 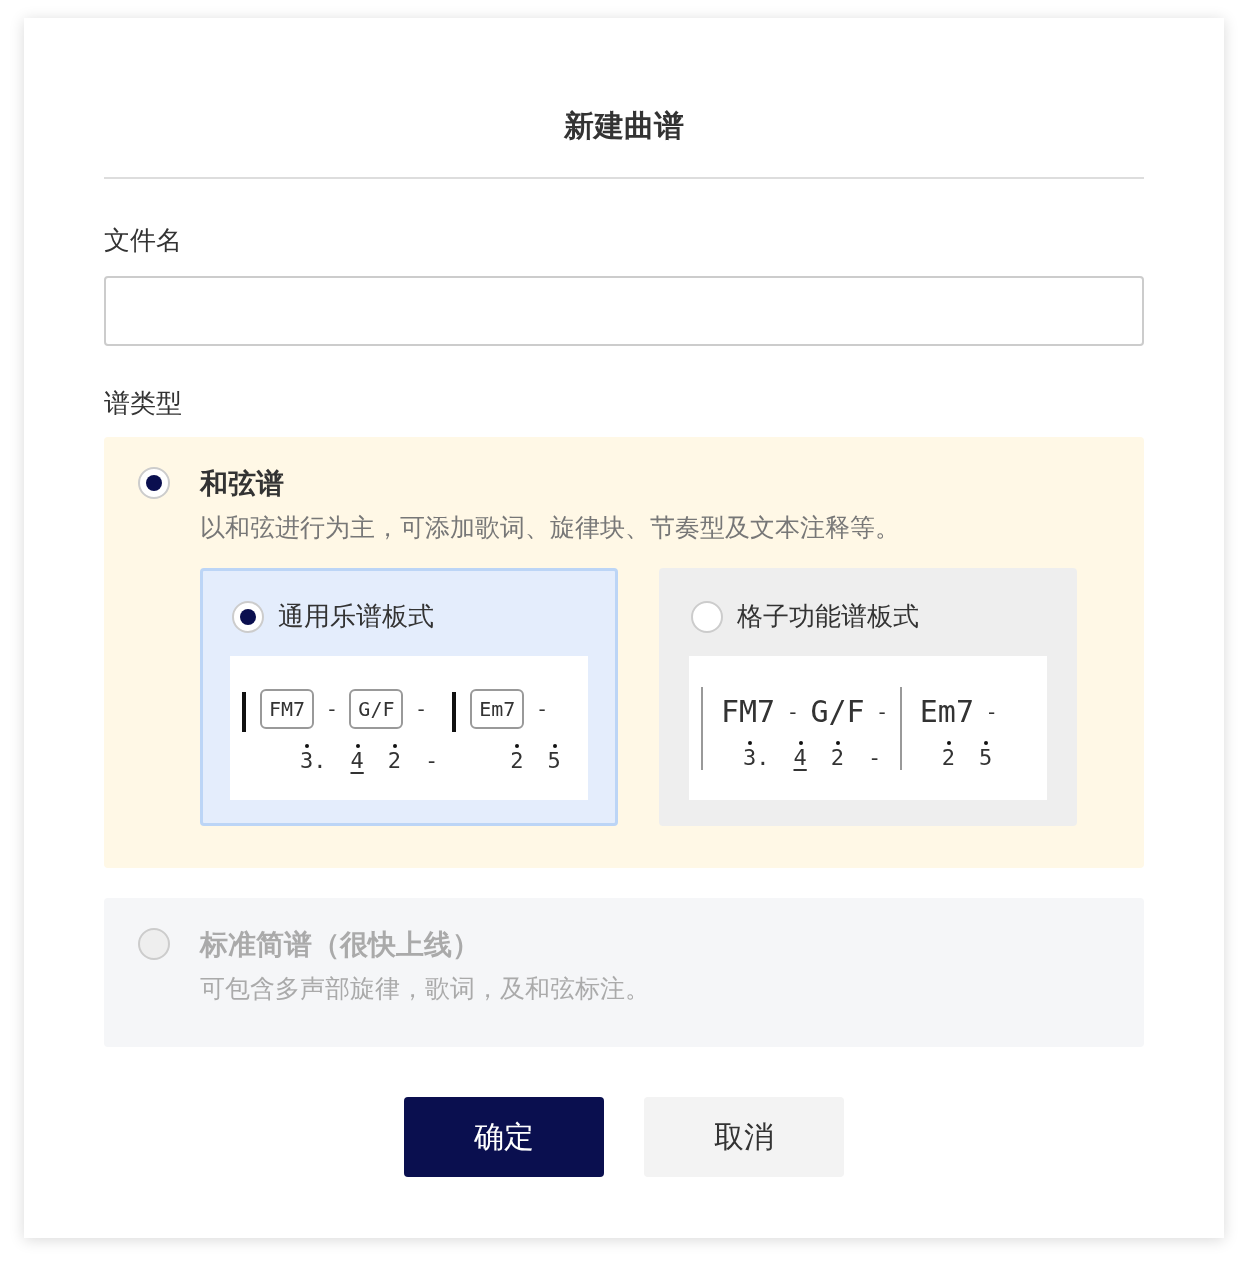 What do you see at coordinates (550, 528) in the screenshot?
I see `option-description: 以和弦进行为主，可添加歌词、旋律块、节奏型及文本注释等。` at bounding box center [550, 528].